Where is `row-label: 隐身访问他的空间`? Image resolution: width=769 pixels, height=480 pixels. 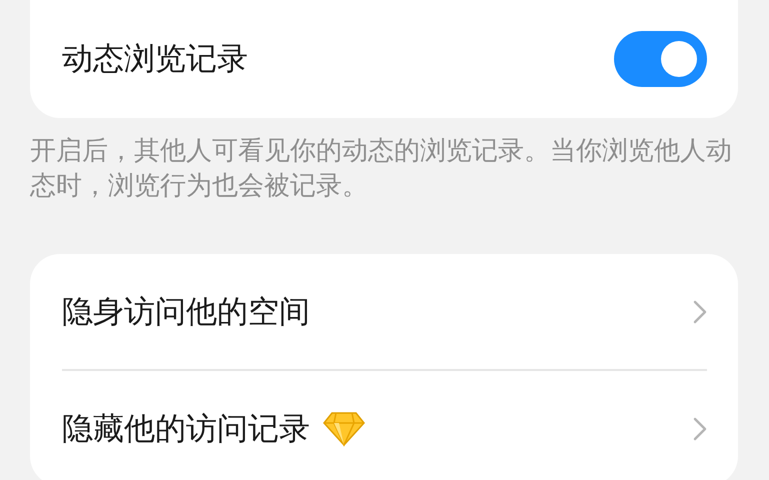 row-label: 隐身访问他的空间 is located at coordinates (186, 312).